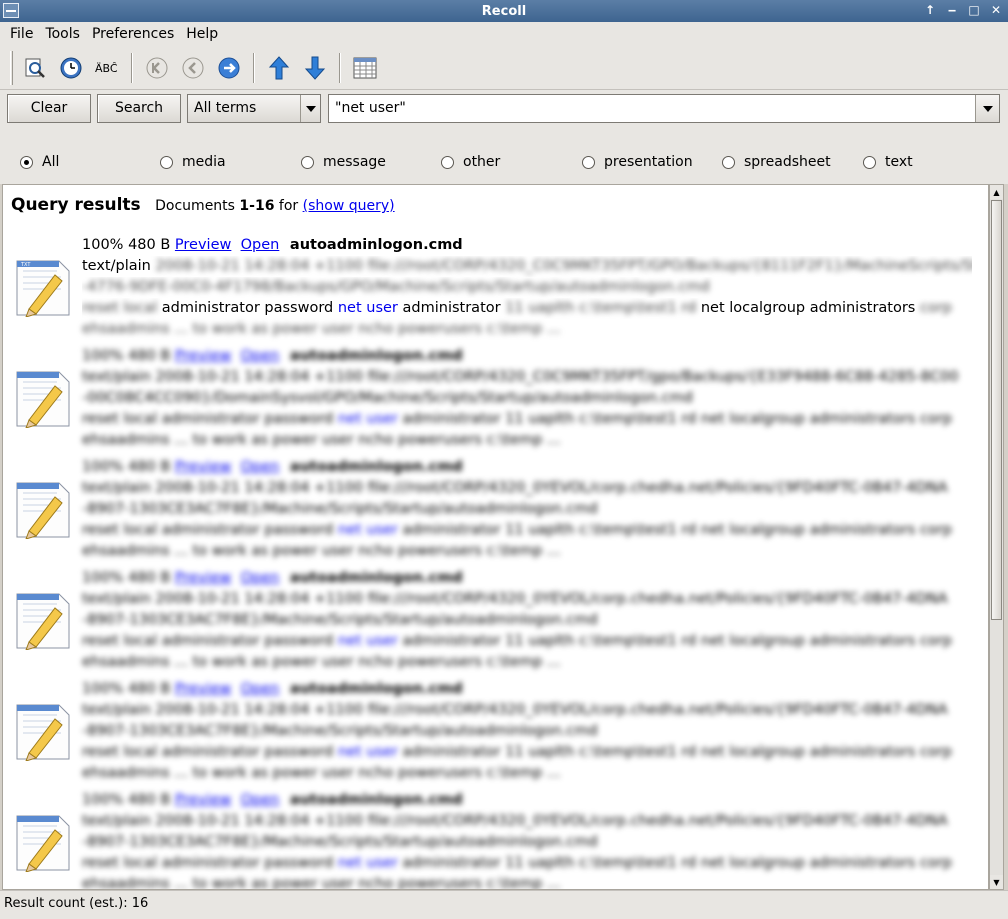  What do you see at coordinates (315, 68) in the screenshot?
I see `sort-down-arrow-icon` at bounding box center [315, 68].